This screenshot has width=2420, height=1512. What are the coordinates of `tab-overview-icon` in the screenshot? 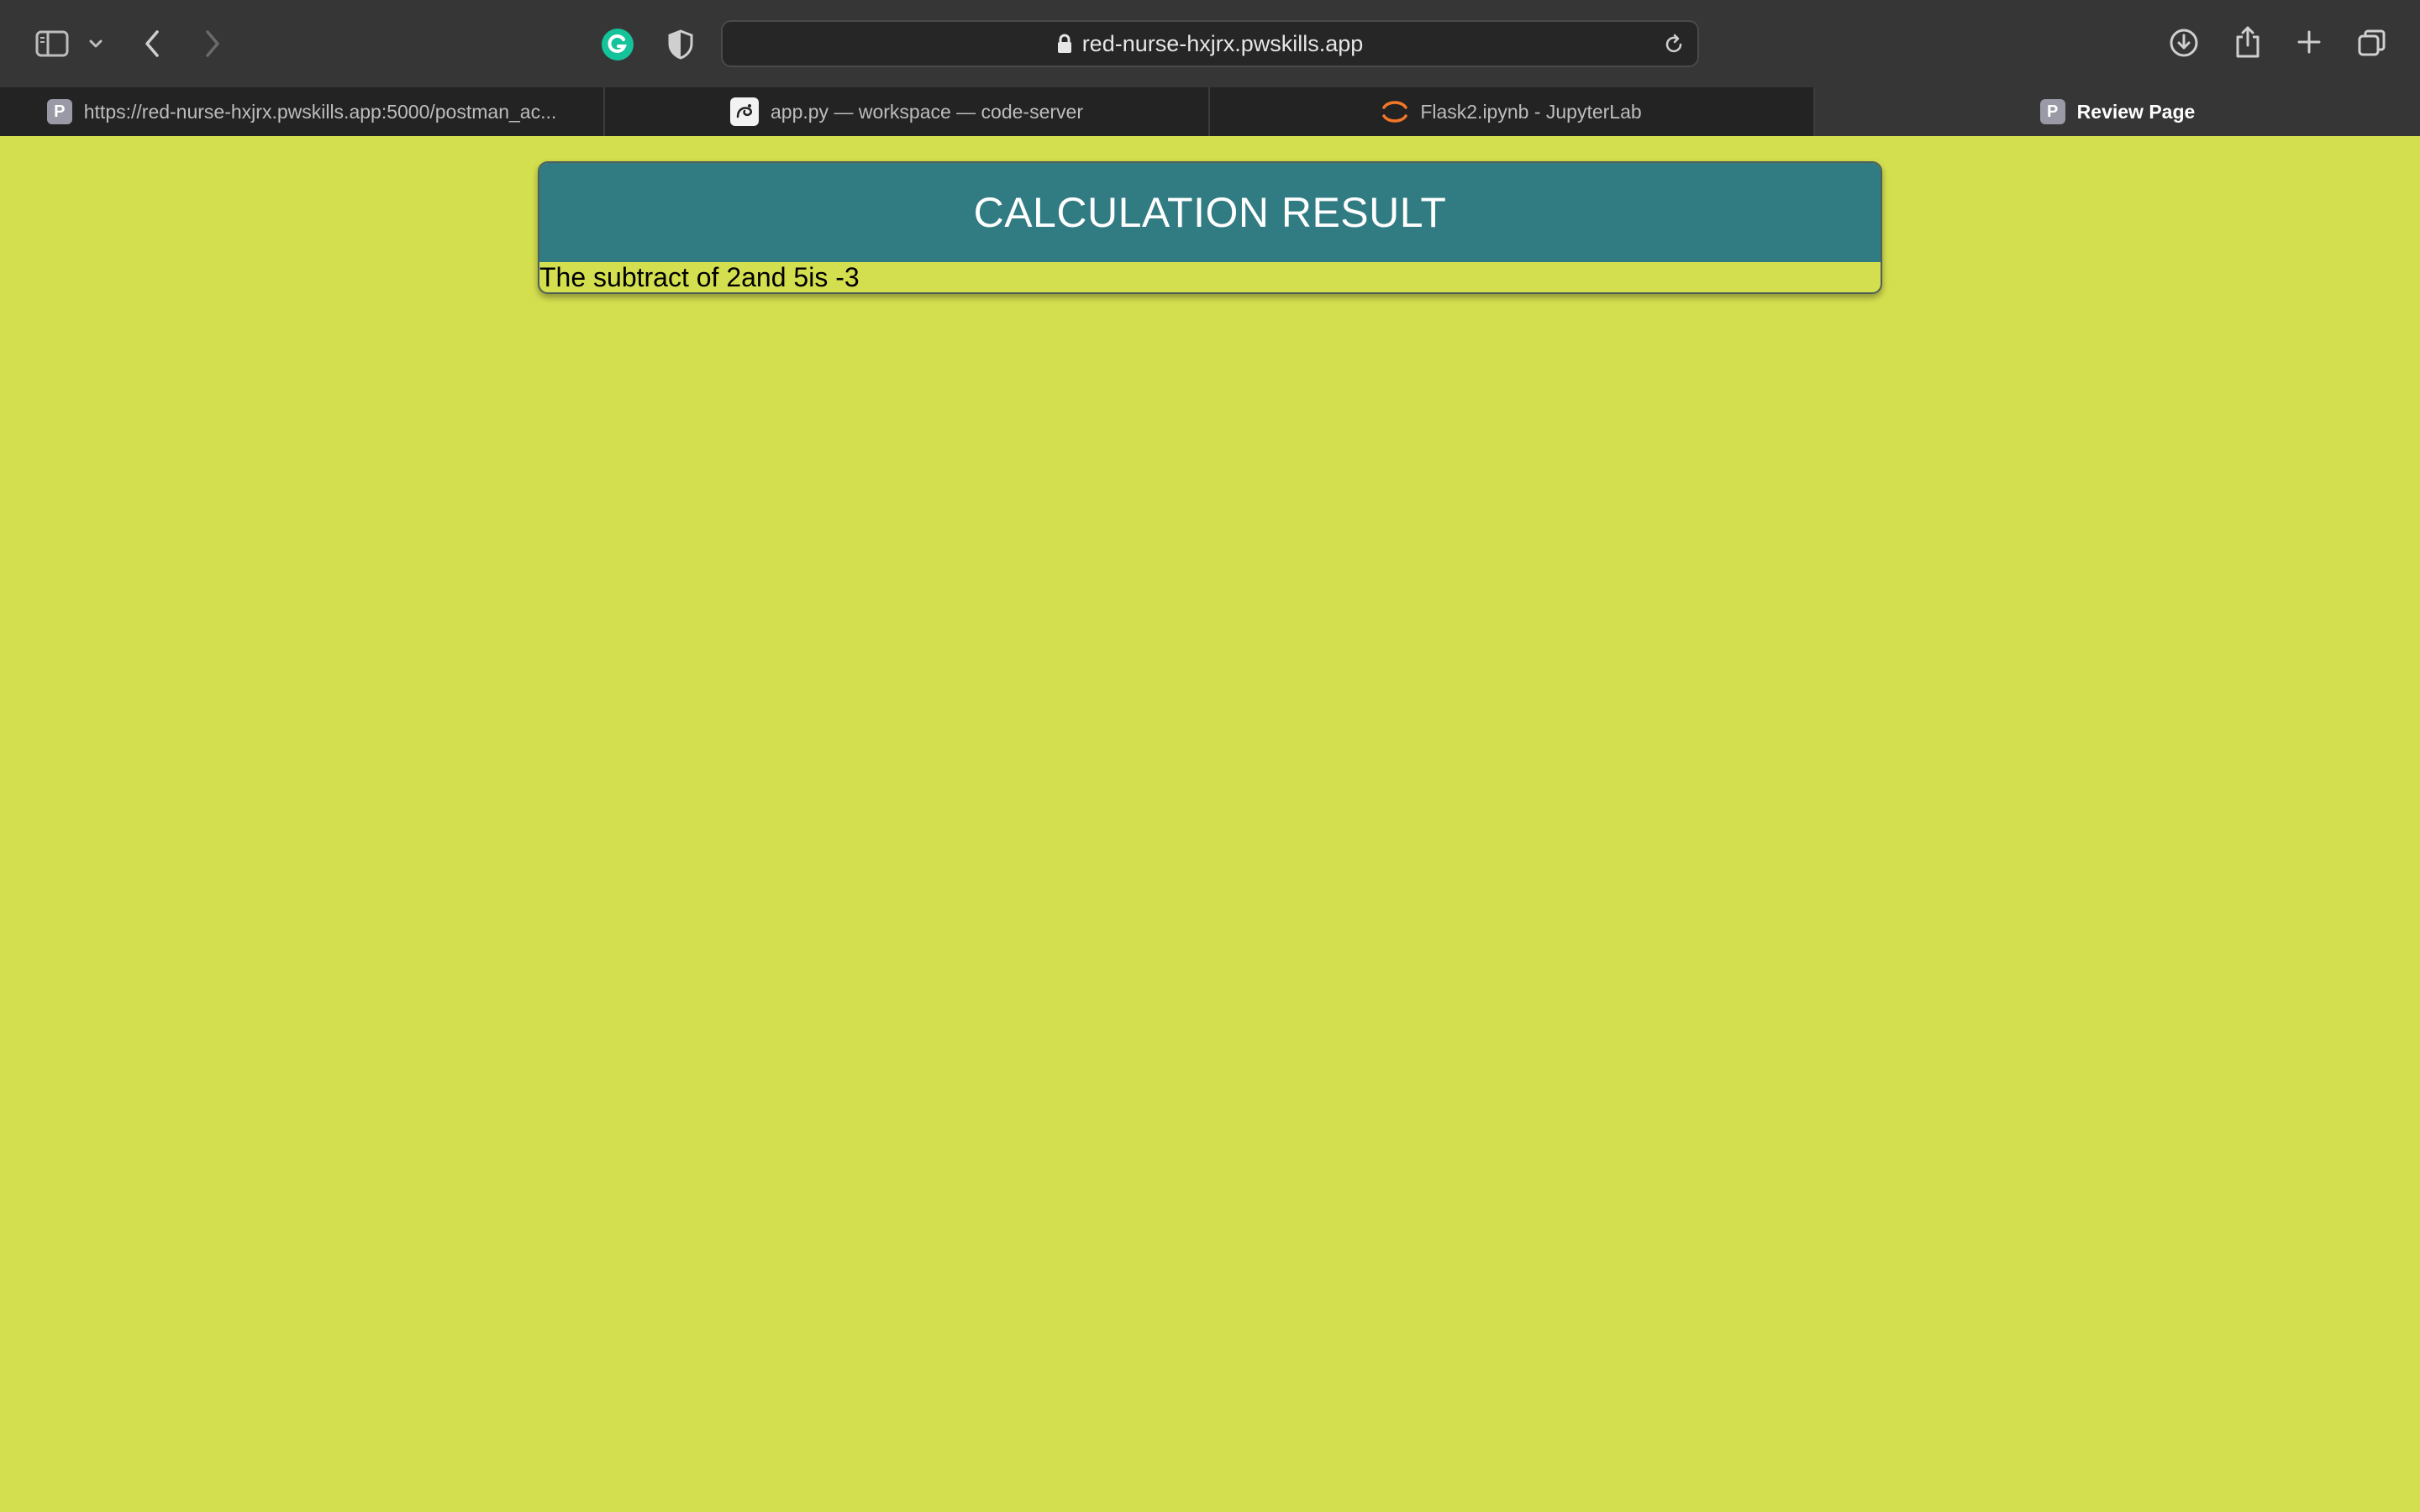 It's located at (2372, 42).